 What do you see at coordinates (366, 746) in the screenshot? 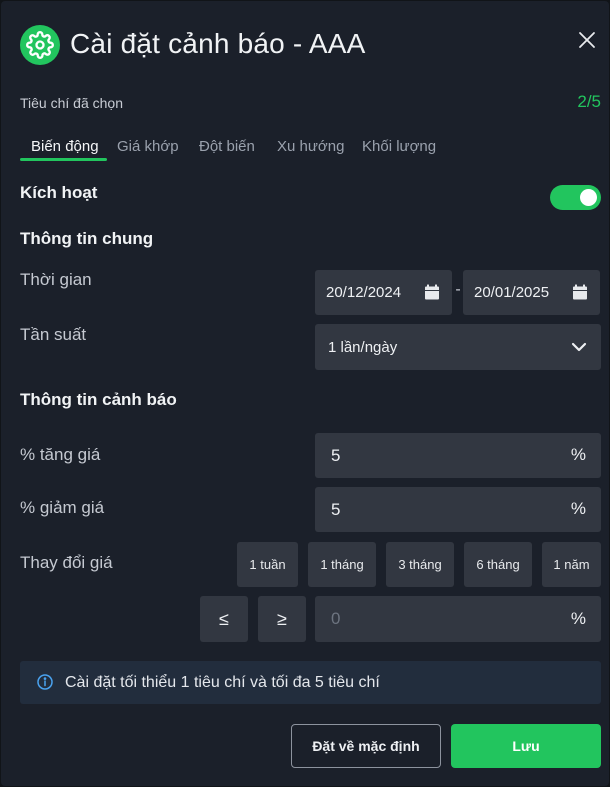
I see `reset-default-button: Đặt về mặc định` at bounding box center [366, 746].